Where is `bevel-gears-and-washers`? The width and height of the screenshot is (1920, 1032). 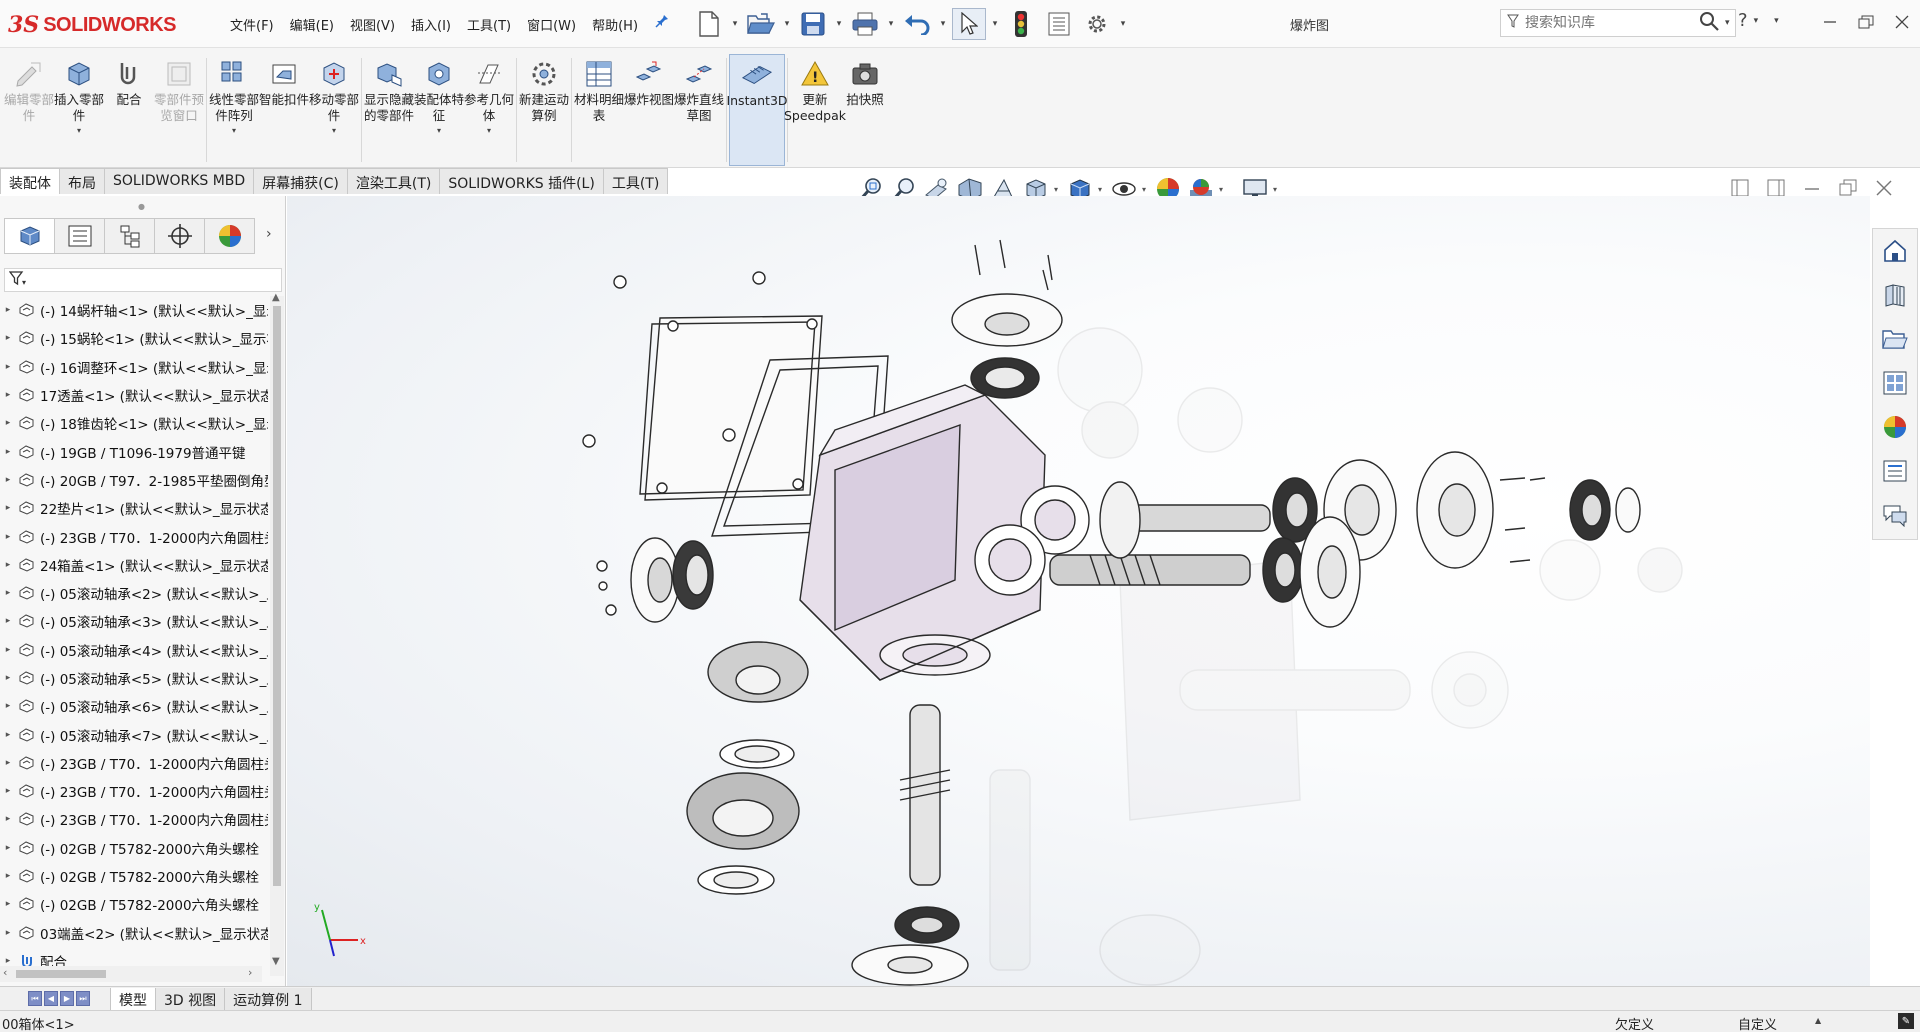 bevel-gears-and-washers is located at coordinates (747, 768).